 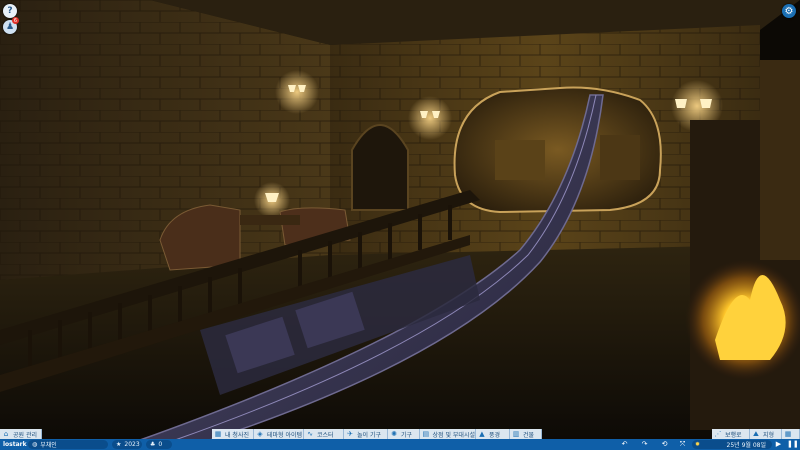 I want to click on tab-label: 건물, so click(x=529, y=435).